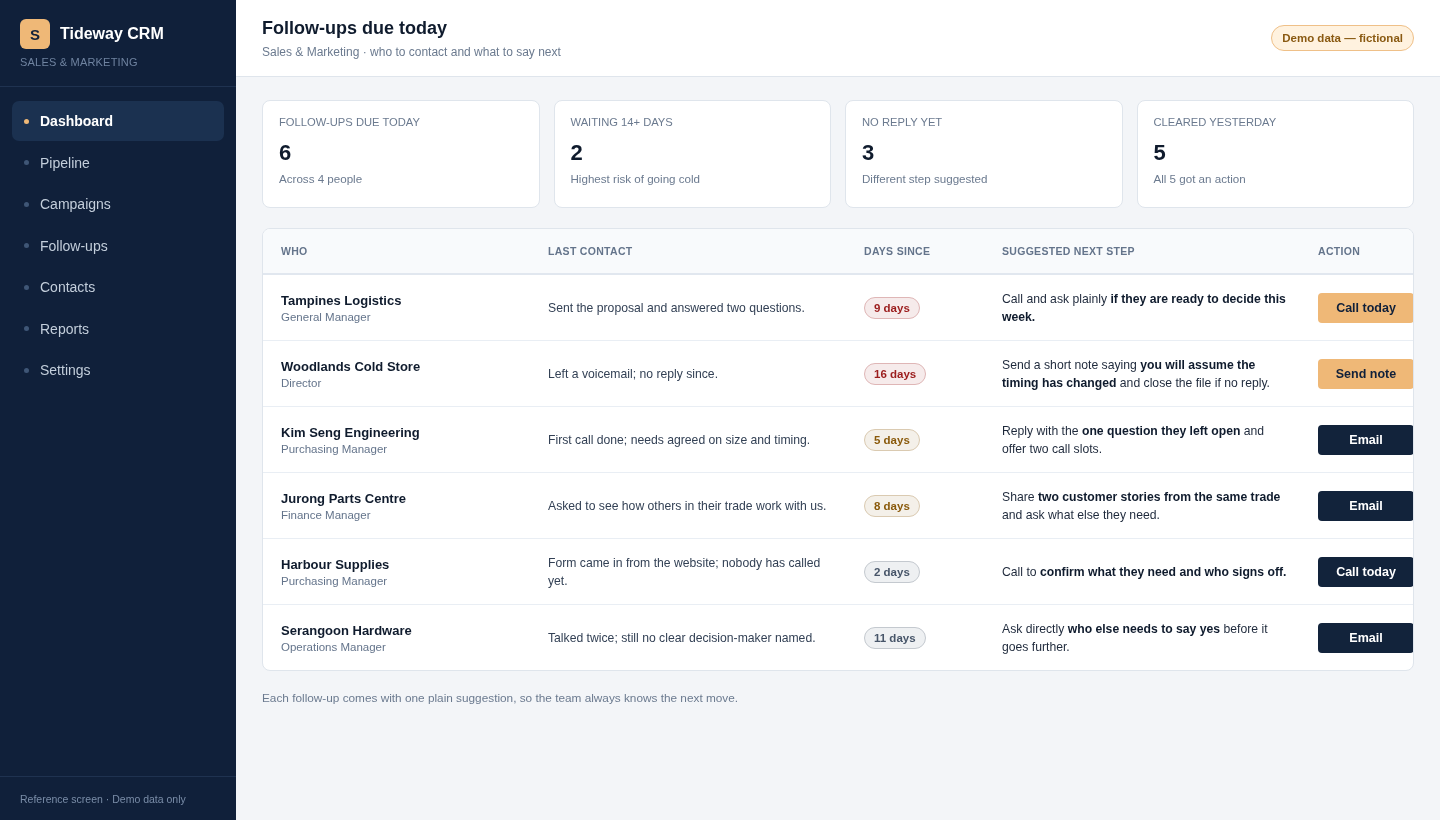 Image resolution: width=1440 pixels, height=820 pixels. I want to click on company-name: Harbour Supplies, so click(336, 564).